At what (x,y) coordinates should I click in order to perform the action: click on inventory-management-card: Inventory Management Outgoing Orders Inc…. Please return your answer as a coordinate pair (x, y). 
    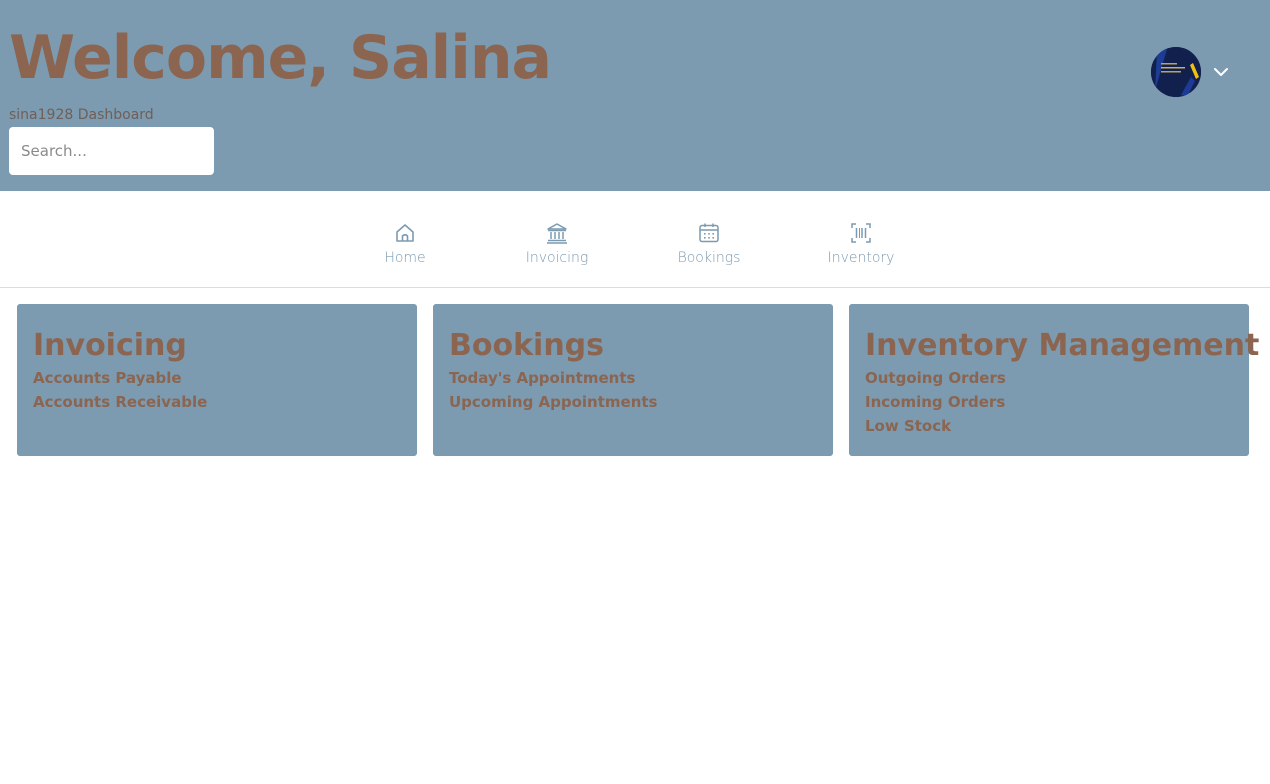
    Looking at the image, I should click on (1054, 380).